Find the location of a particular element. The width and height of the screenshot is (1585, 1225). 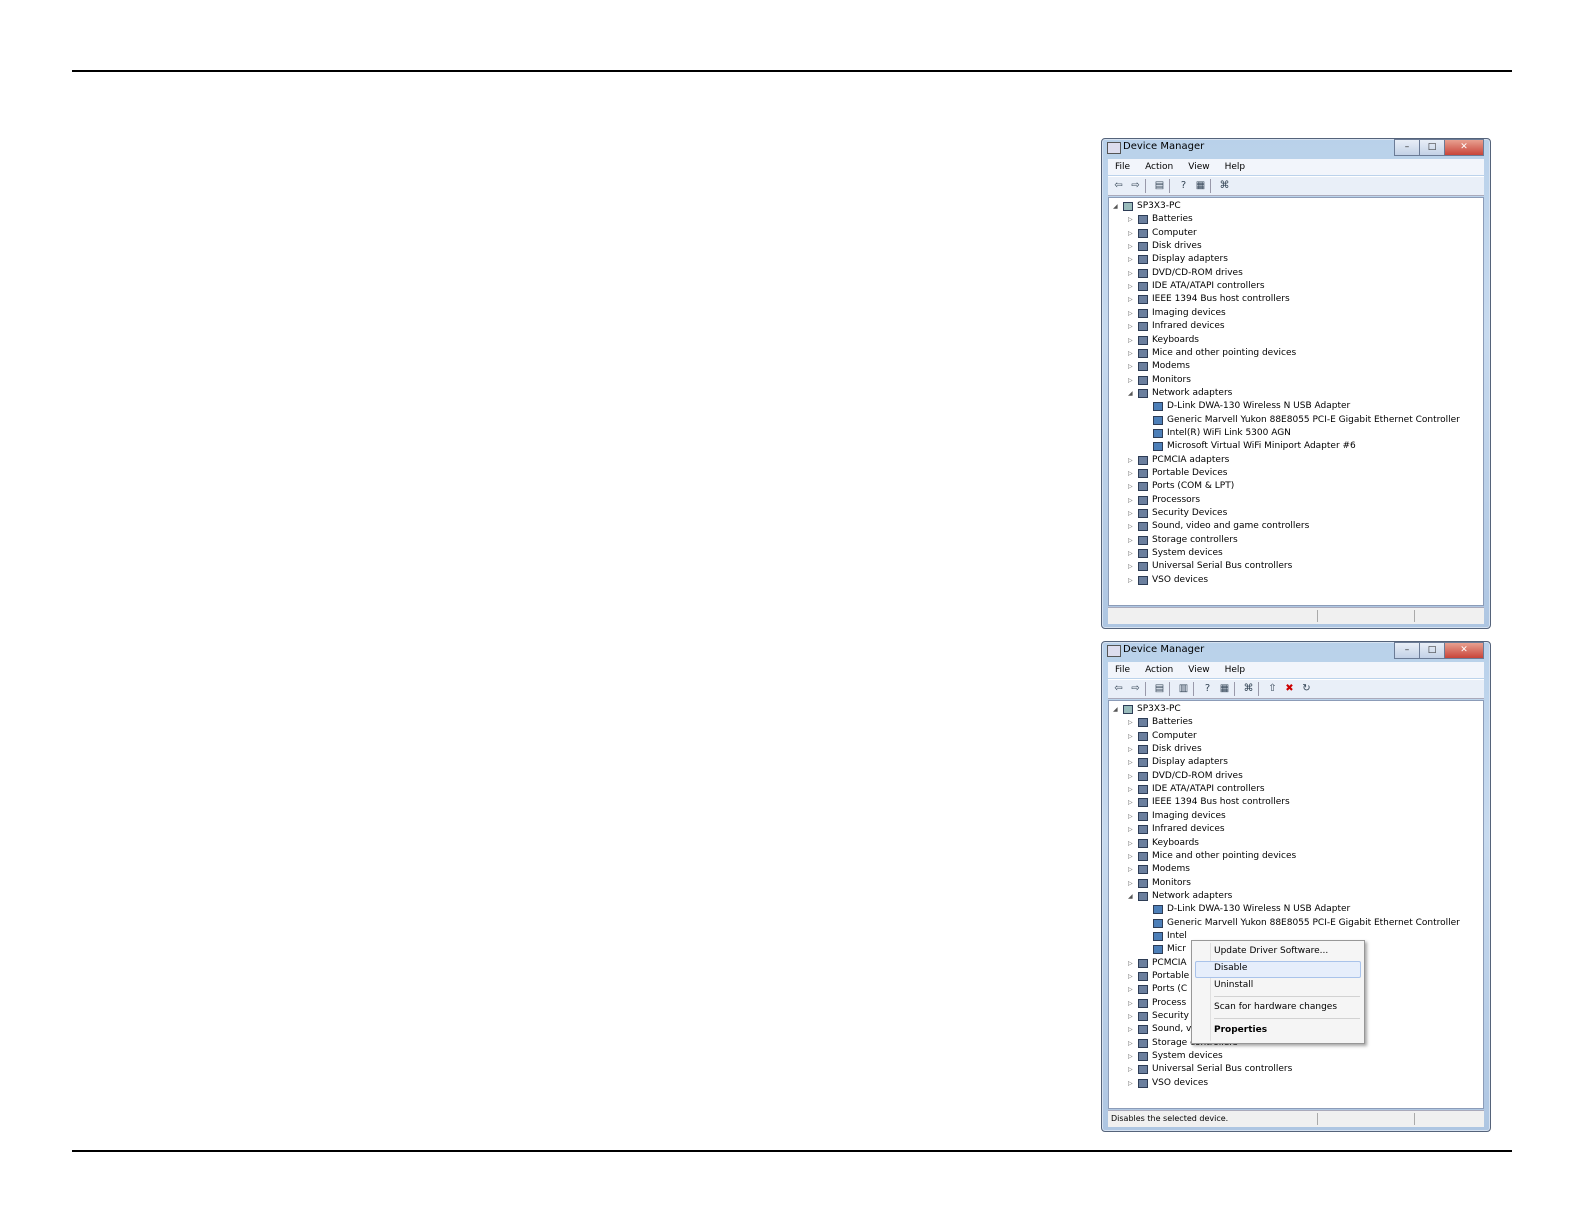

maximize-button: □ is located at coordinates (1432, 147).